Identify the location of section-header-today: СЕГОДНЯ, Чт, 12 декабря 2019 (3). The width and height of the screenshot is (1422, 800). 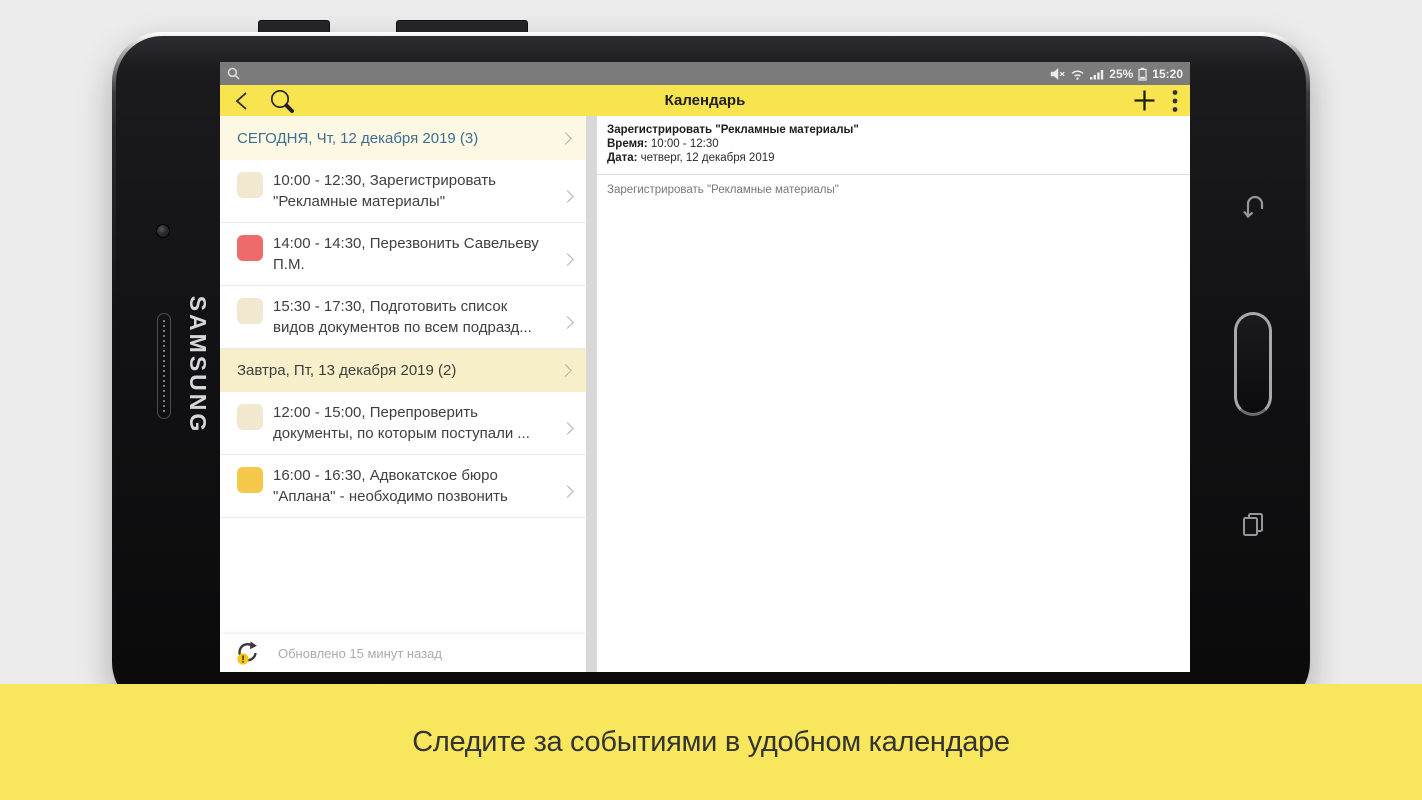
(403, 138).